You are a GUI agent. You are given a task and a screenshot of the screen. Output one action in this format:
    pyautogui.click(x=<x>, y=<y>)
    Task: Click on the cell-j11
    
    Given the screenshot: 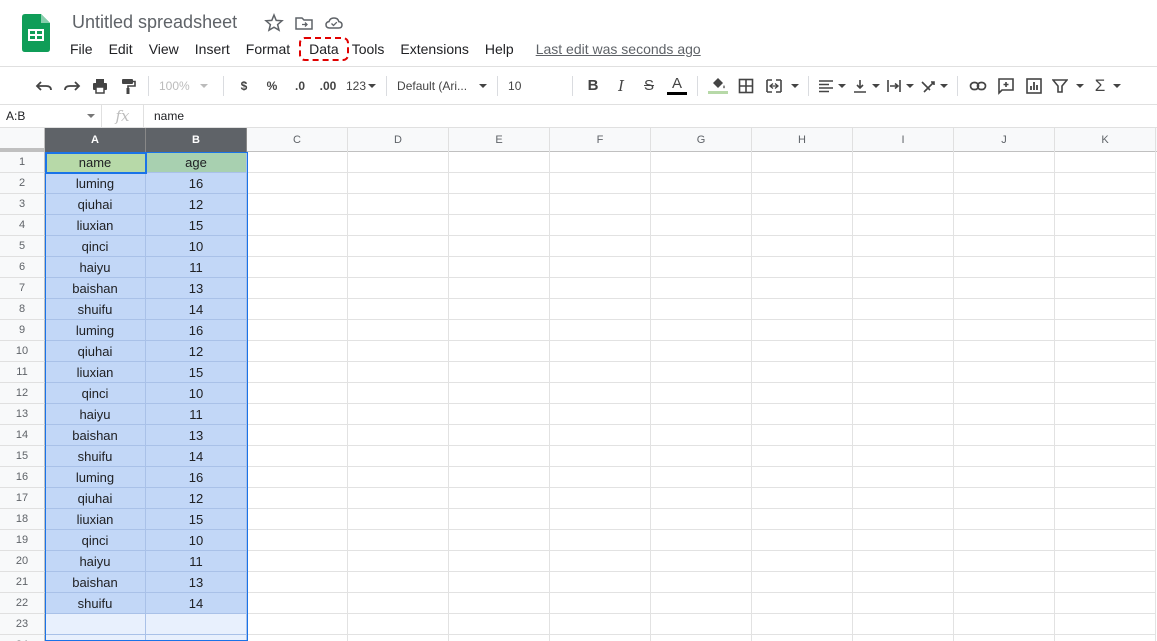 What is the action you would take?
    pyautogui.click(x=1004, y=372)
    